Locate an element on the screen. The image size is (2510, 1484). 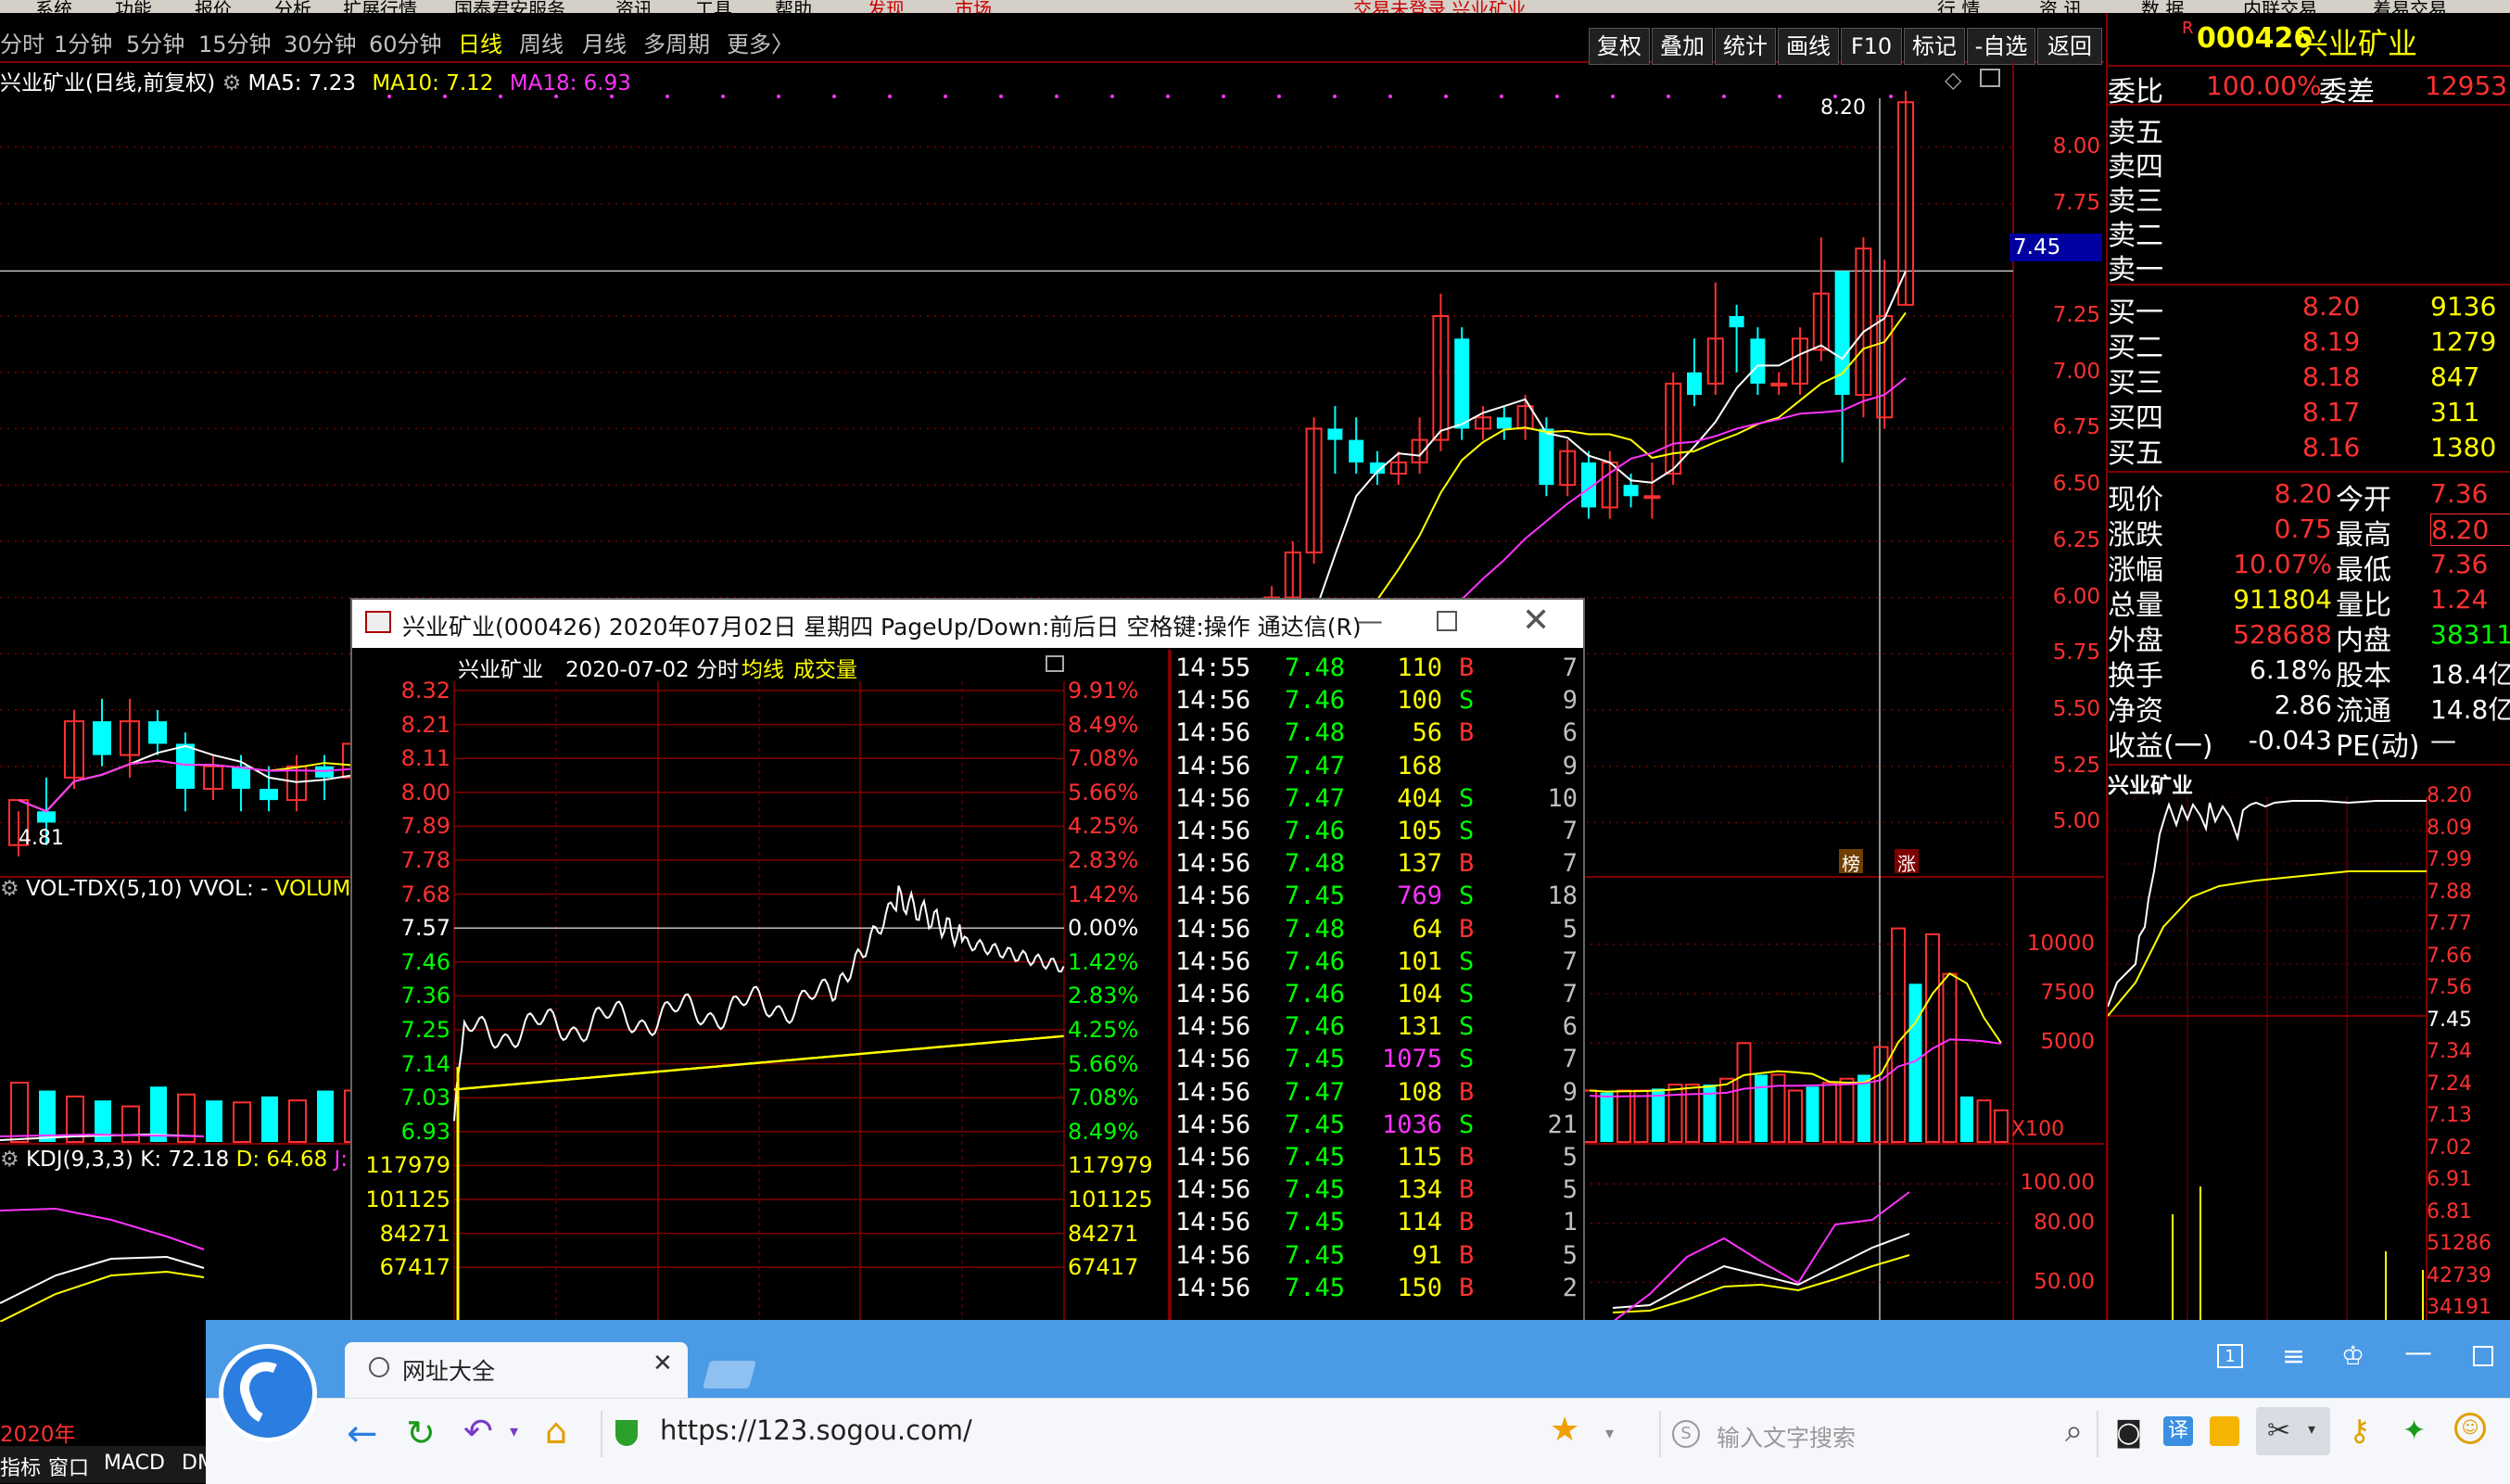
minimize-icon: — is located at coordinates (1370, 620).